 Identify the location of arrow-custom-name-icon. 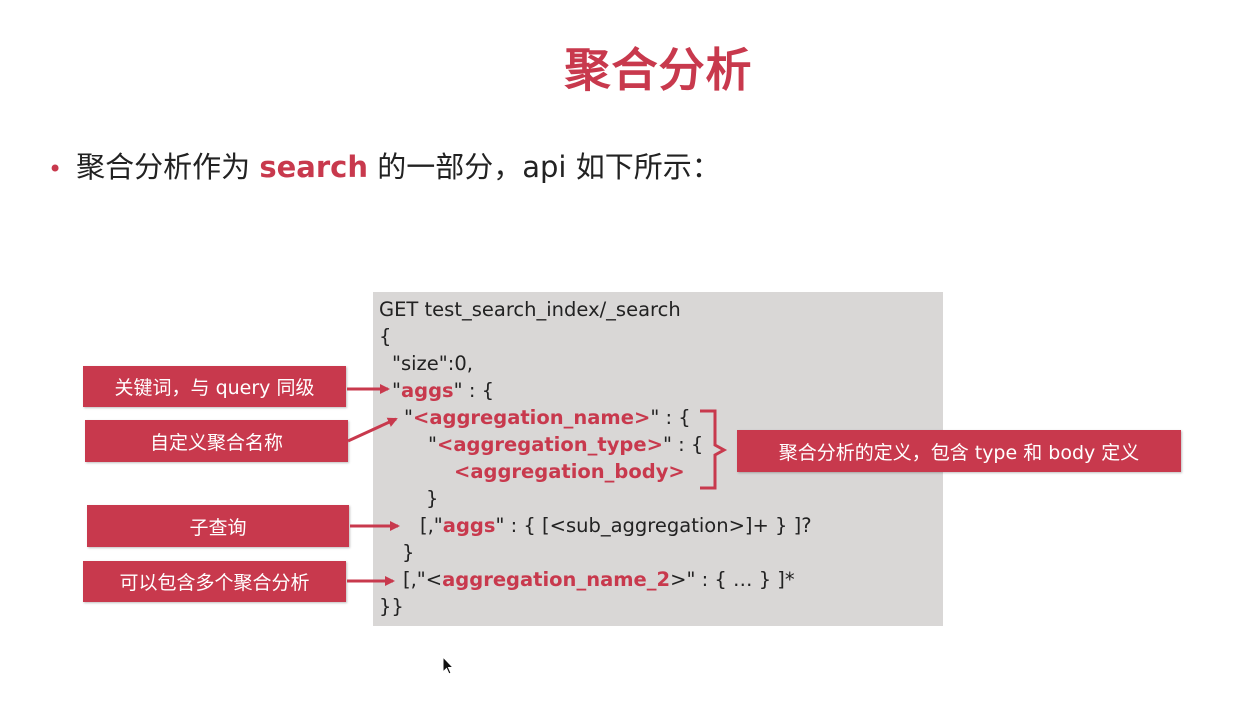
(372, 430).